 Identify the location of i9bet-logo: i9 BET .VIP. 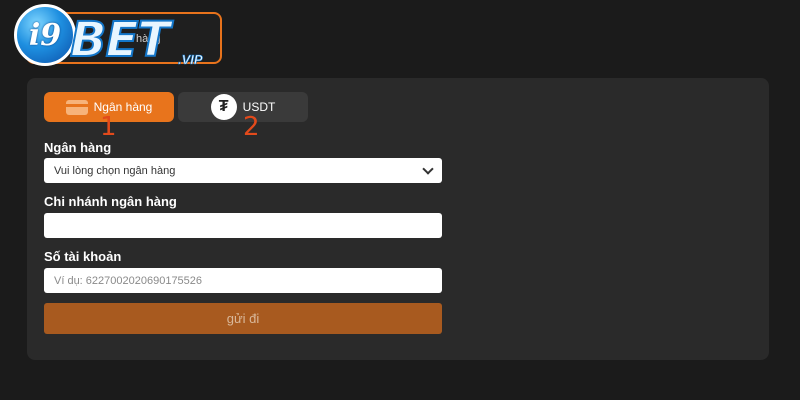
(119, 40).